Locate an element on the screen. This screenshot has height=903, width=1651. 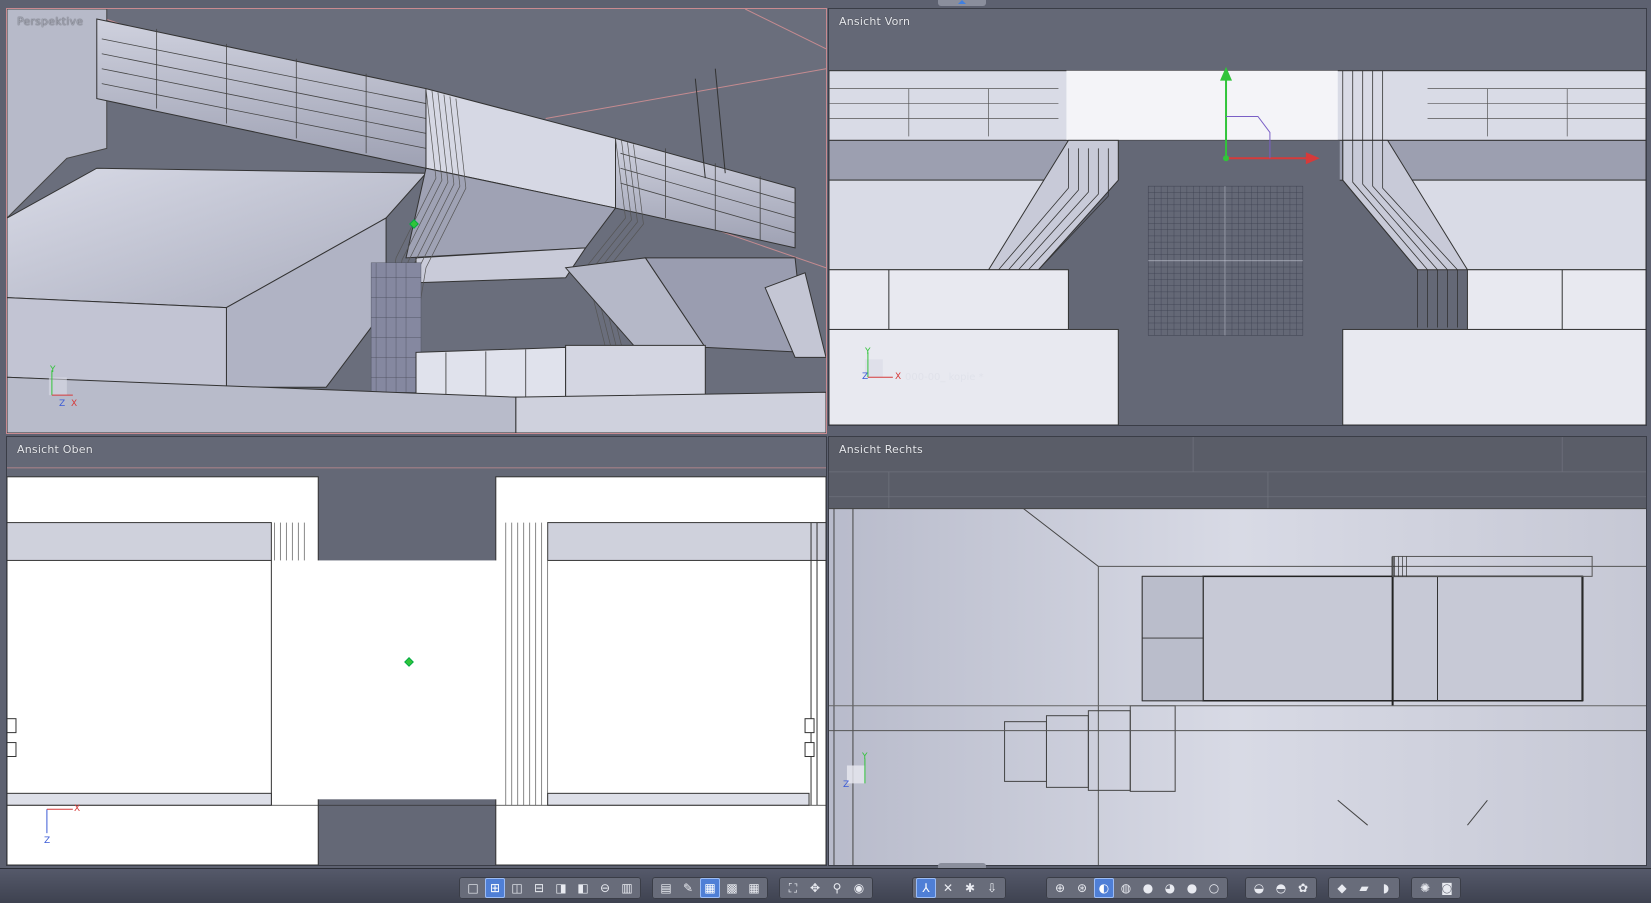
camera-icon: ◙ is located at coordinates (1447, 888).